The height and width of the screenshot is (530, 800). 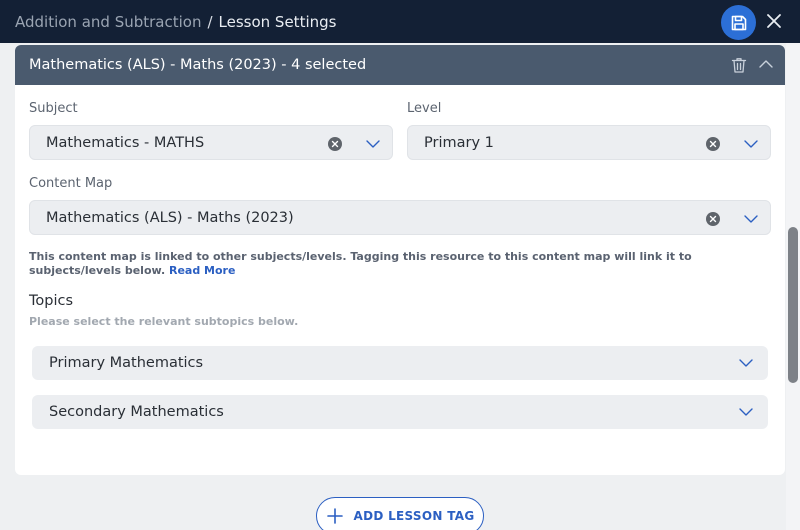 What do you see at coordinates (589, 142) in the screenshot?
I see `level-select: Primary 1` at bounding box center [589, 142].